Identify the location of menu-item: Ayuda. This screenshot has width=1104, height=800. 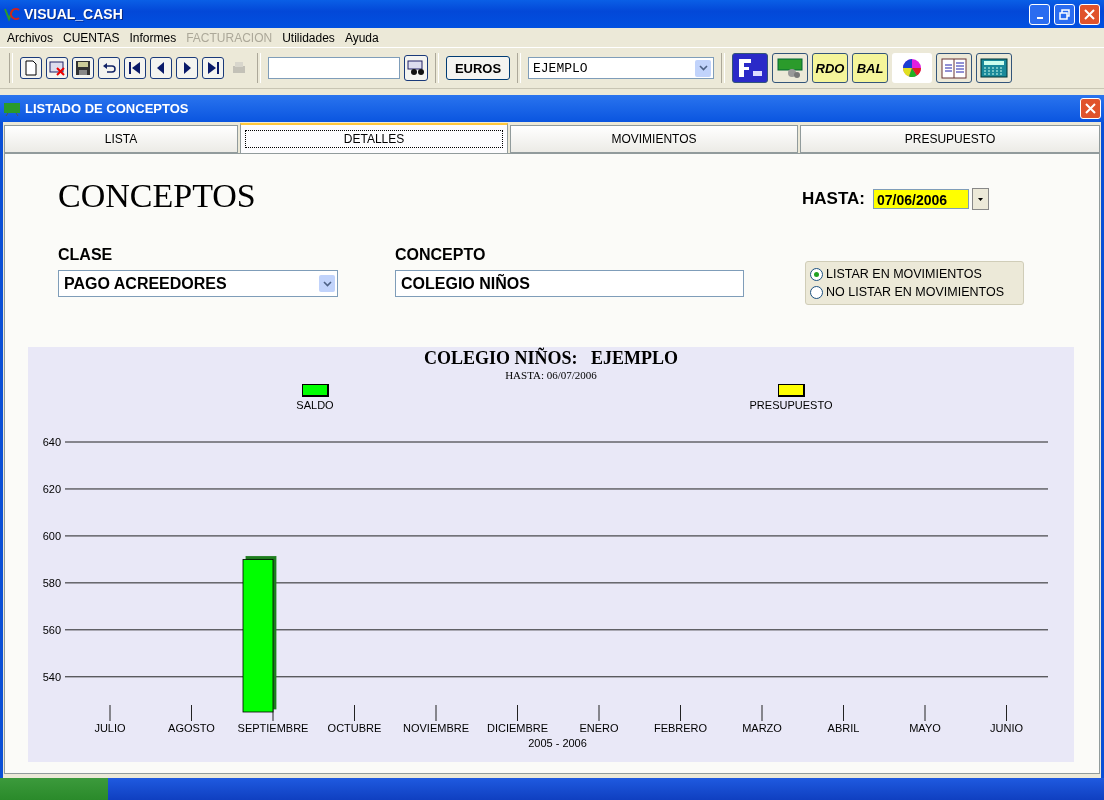
(361, 37).